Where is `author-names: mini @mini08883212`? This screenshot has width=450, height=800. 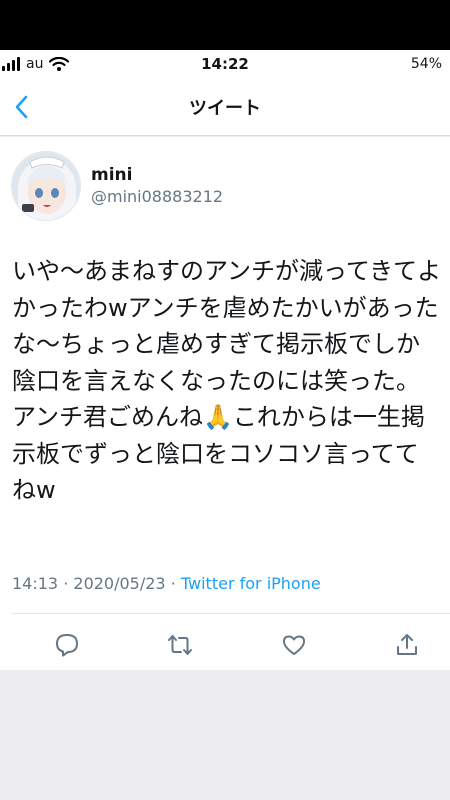
author-names: mini @mini08883212 is located at coordinates (157, 186).